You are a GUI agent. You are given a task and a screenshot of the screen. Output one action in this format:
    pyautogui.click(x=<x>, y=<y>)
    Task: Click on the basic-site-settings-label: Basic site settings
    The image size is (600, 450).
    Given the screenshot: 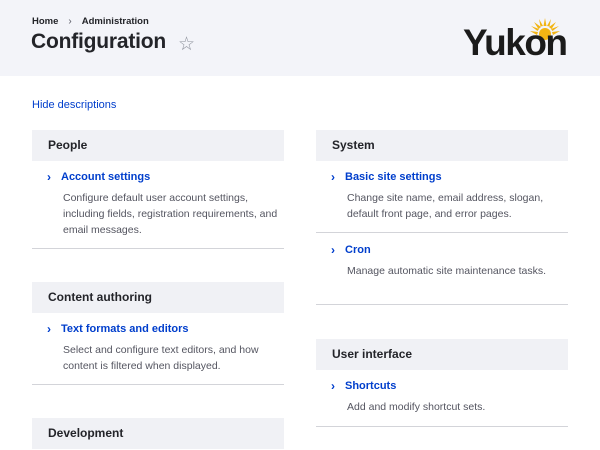 What is the action you would take?
    pyautogui.click(x=393, y=177)
    